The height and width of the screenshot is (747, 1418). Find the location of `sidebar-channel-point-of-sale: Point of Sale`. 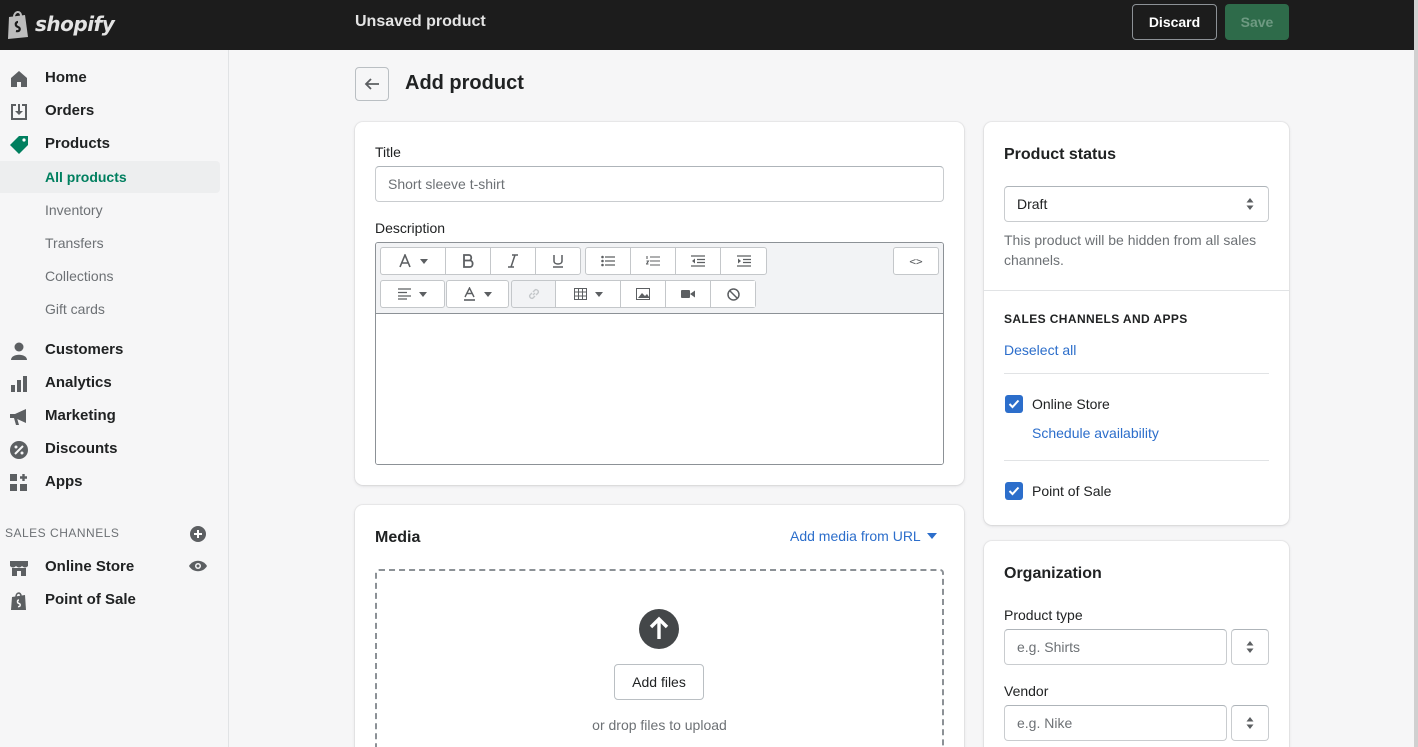

sidebar-channel-point-of-sale: Point of Sale is located at coordinates (110, 599).